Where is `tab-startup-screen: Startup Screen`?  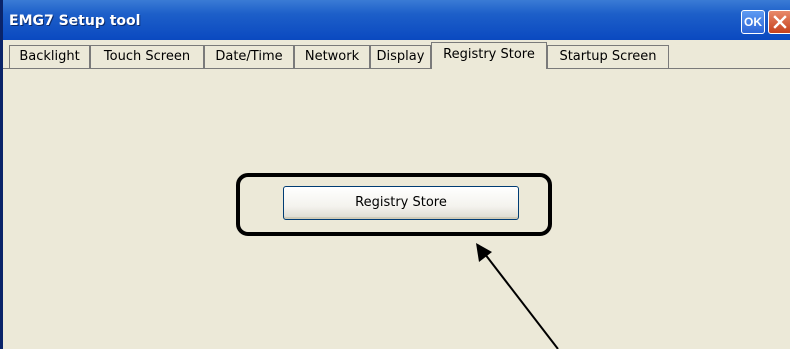
tab-startup-screen: Startup Screen is located at coordinates (608, 56).